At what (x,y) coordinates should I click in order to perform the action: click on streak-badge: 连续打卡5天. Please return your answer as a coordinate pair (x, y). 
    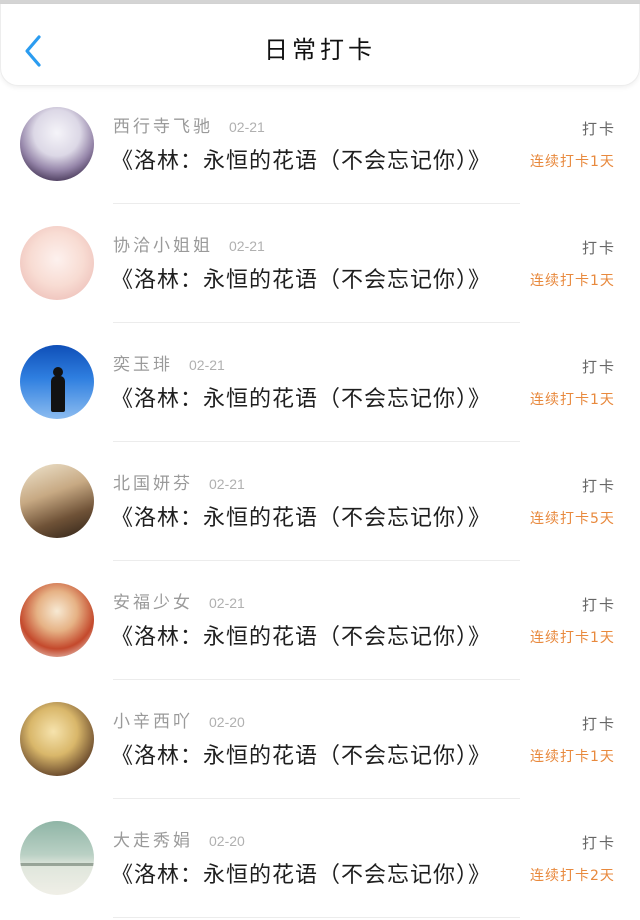
    Looking at the image, I should click on (572, 519).